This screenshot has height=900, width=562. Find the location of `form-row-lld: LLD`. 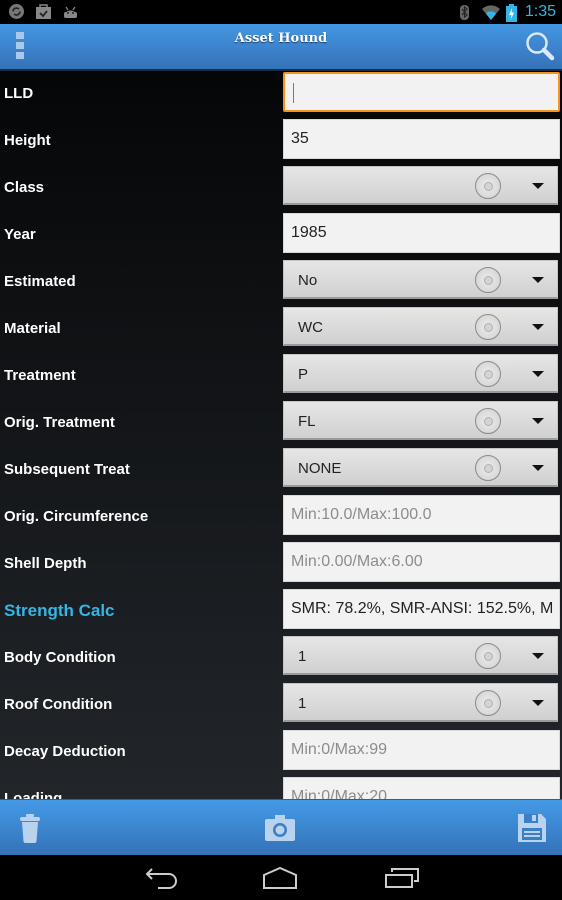

form-row-lld: LLD is located at coordinates (281, 94).